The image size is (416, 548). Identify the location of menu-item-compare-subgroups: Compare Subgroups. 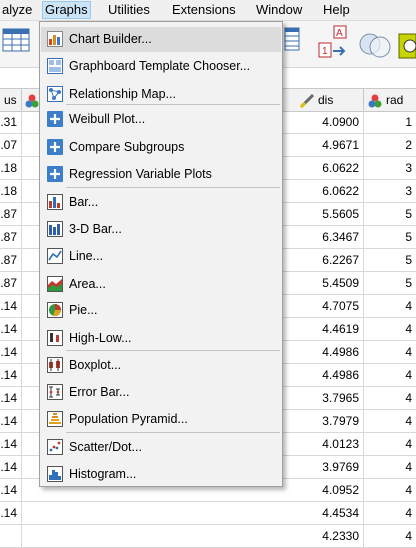
(161, 147).